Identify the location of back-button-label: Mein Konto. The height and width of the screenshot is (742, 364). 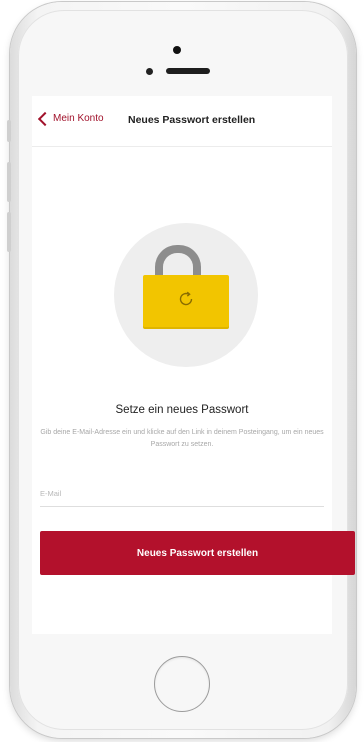
(78, 118).